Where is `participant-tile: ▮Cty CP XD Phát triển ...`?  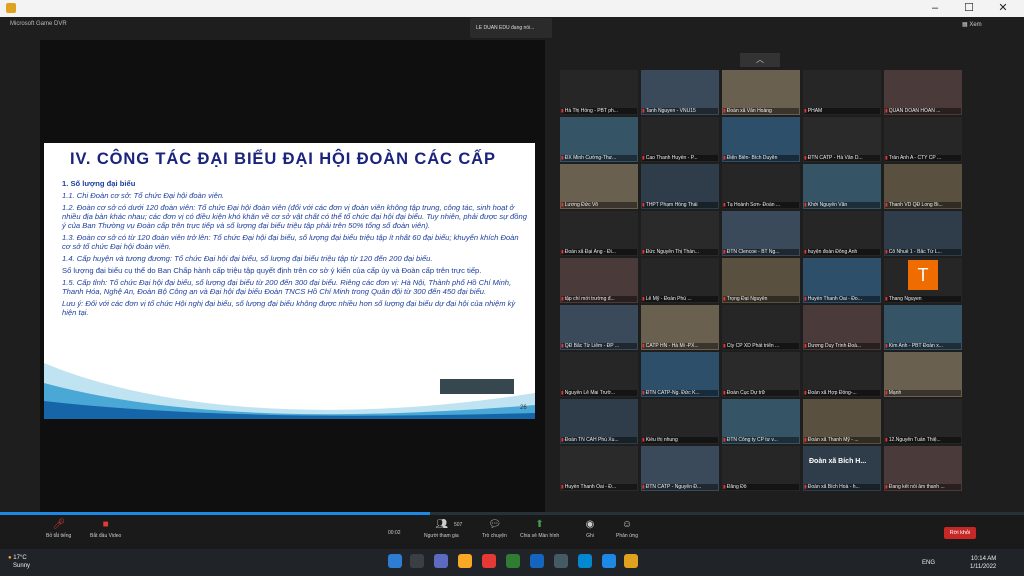 participant-tile: ▮Cty CP XD Phát triển ... is located at coordinates (761, 327).